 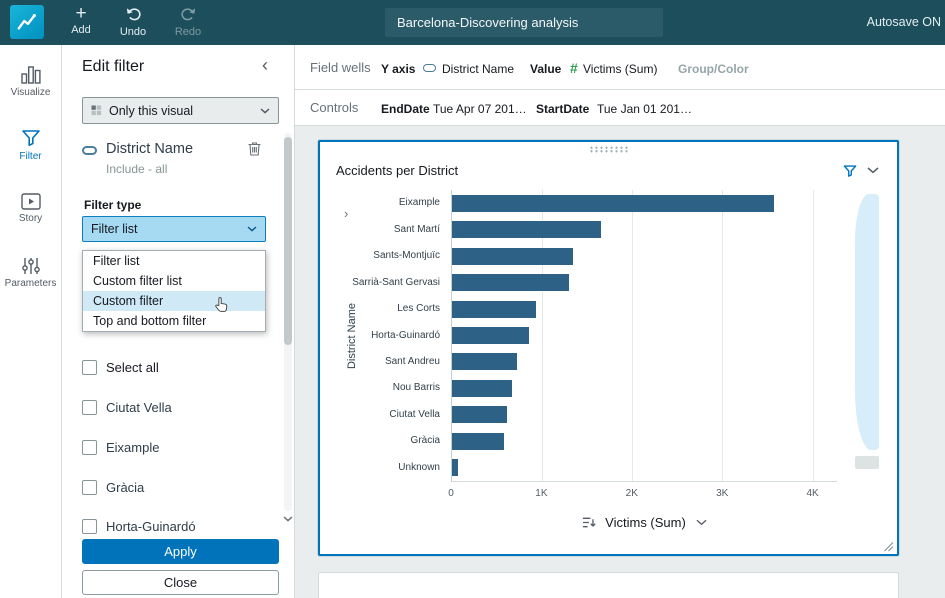 I want to click on panel-scrollbar, so click(x=288, y=322).